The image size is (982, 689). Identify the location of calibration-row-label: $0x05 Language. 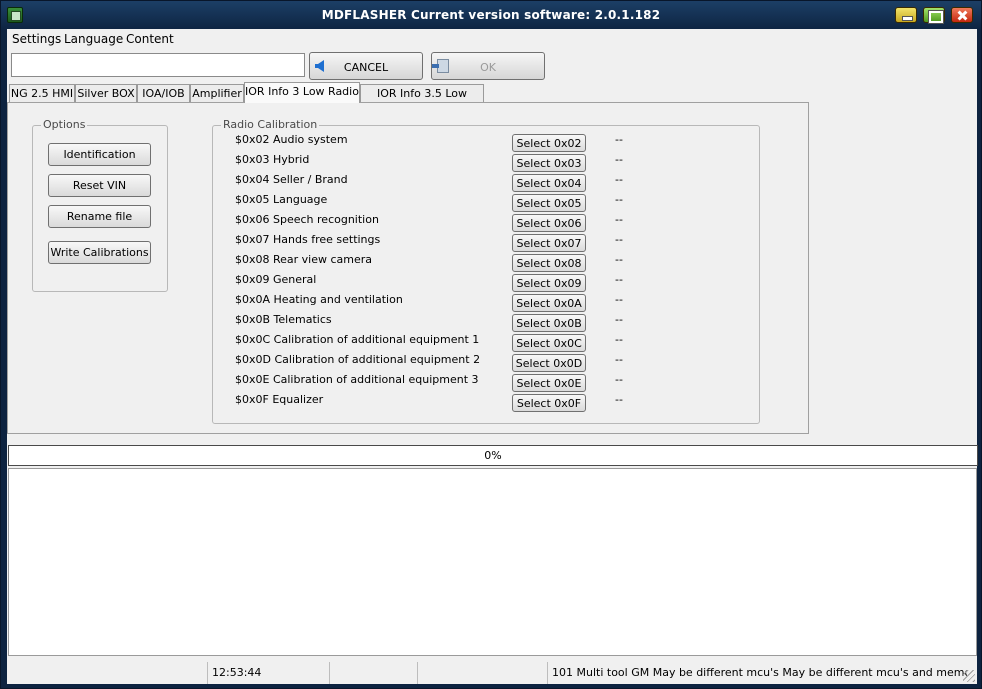
(281, 199).